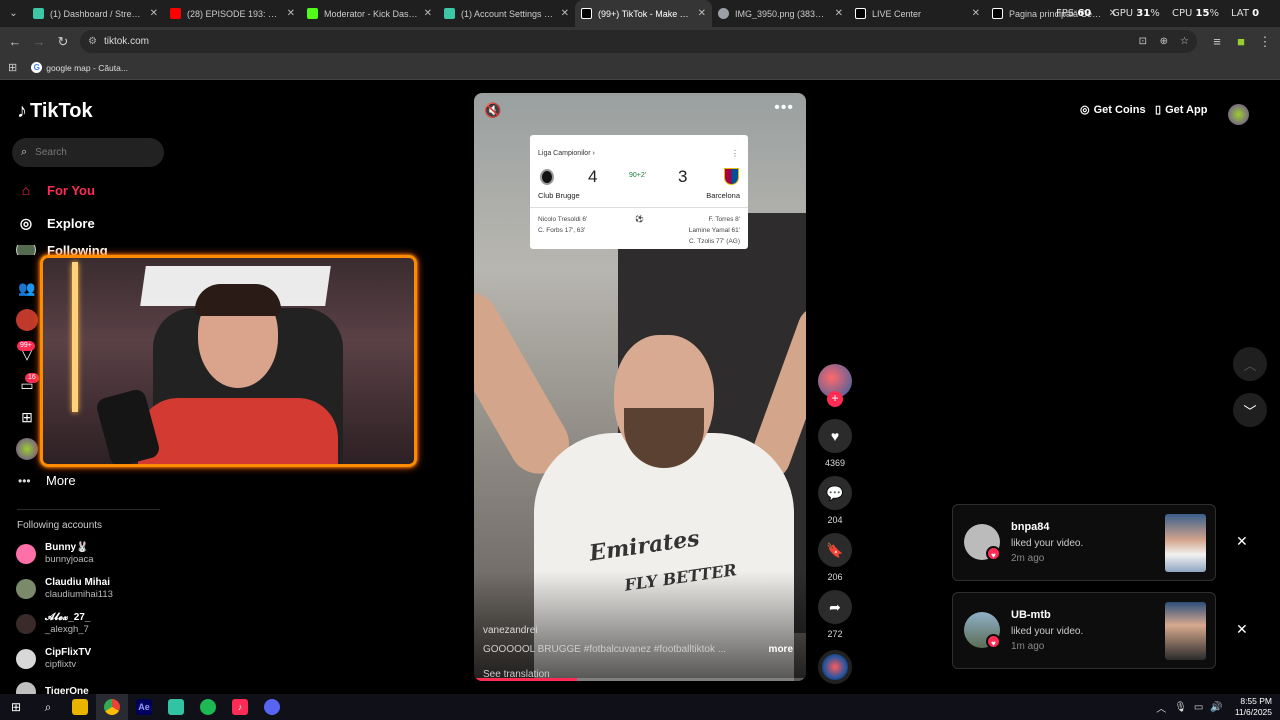 This screenshot has width=1280, height=720. What do you see at coordinates (1074, 13) in the screenshot?
I see `perf-overlay-fps: FPS 60` at bounding box center [1074, 13].